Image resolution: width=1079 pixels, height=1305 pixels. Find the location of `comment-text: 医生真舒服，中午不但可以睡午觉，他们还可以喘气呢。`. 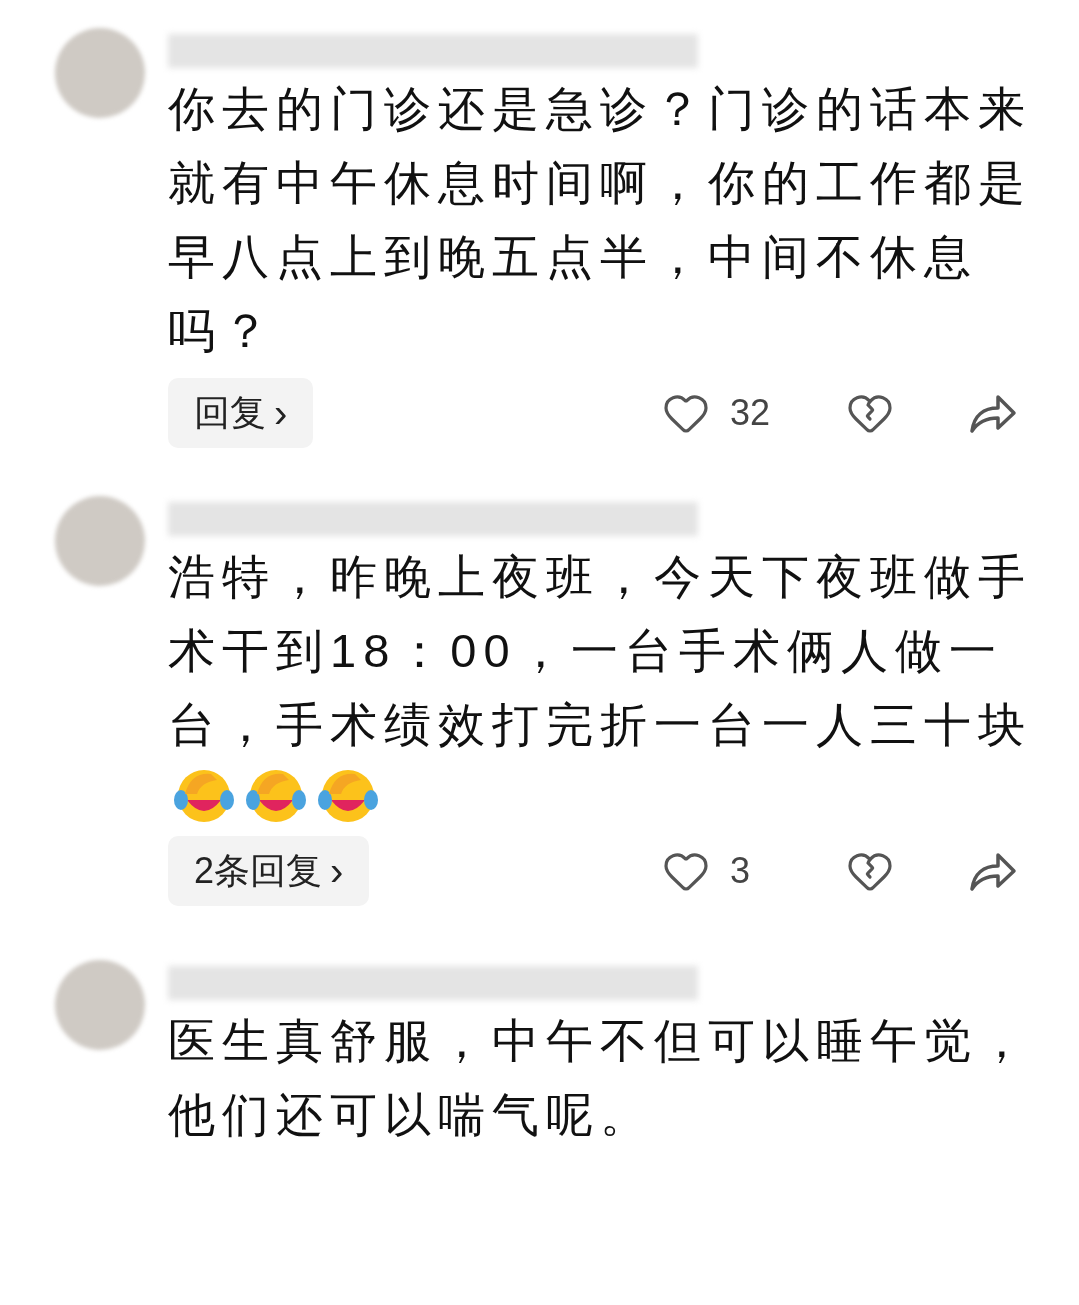

comment-text: 医生真舒服，中午不但可以睡午觉，他们还可以喘气呢。 is located at coordinates (600, 1078).